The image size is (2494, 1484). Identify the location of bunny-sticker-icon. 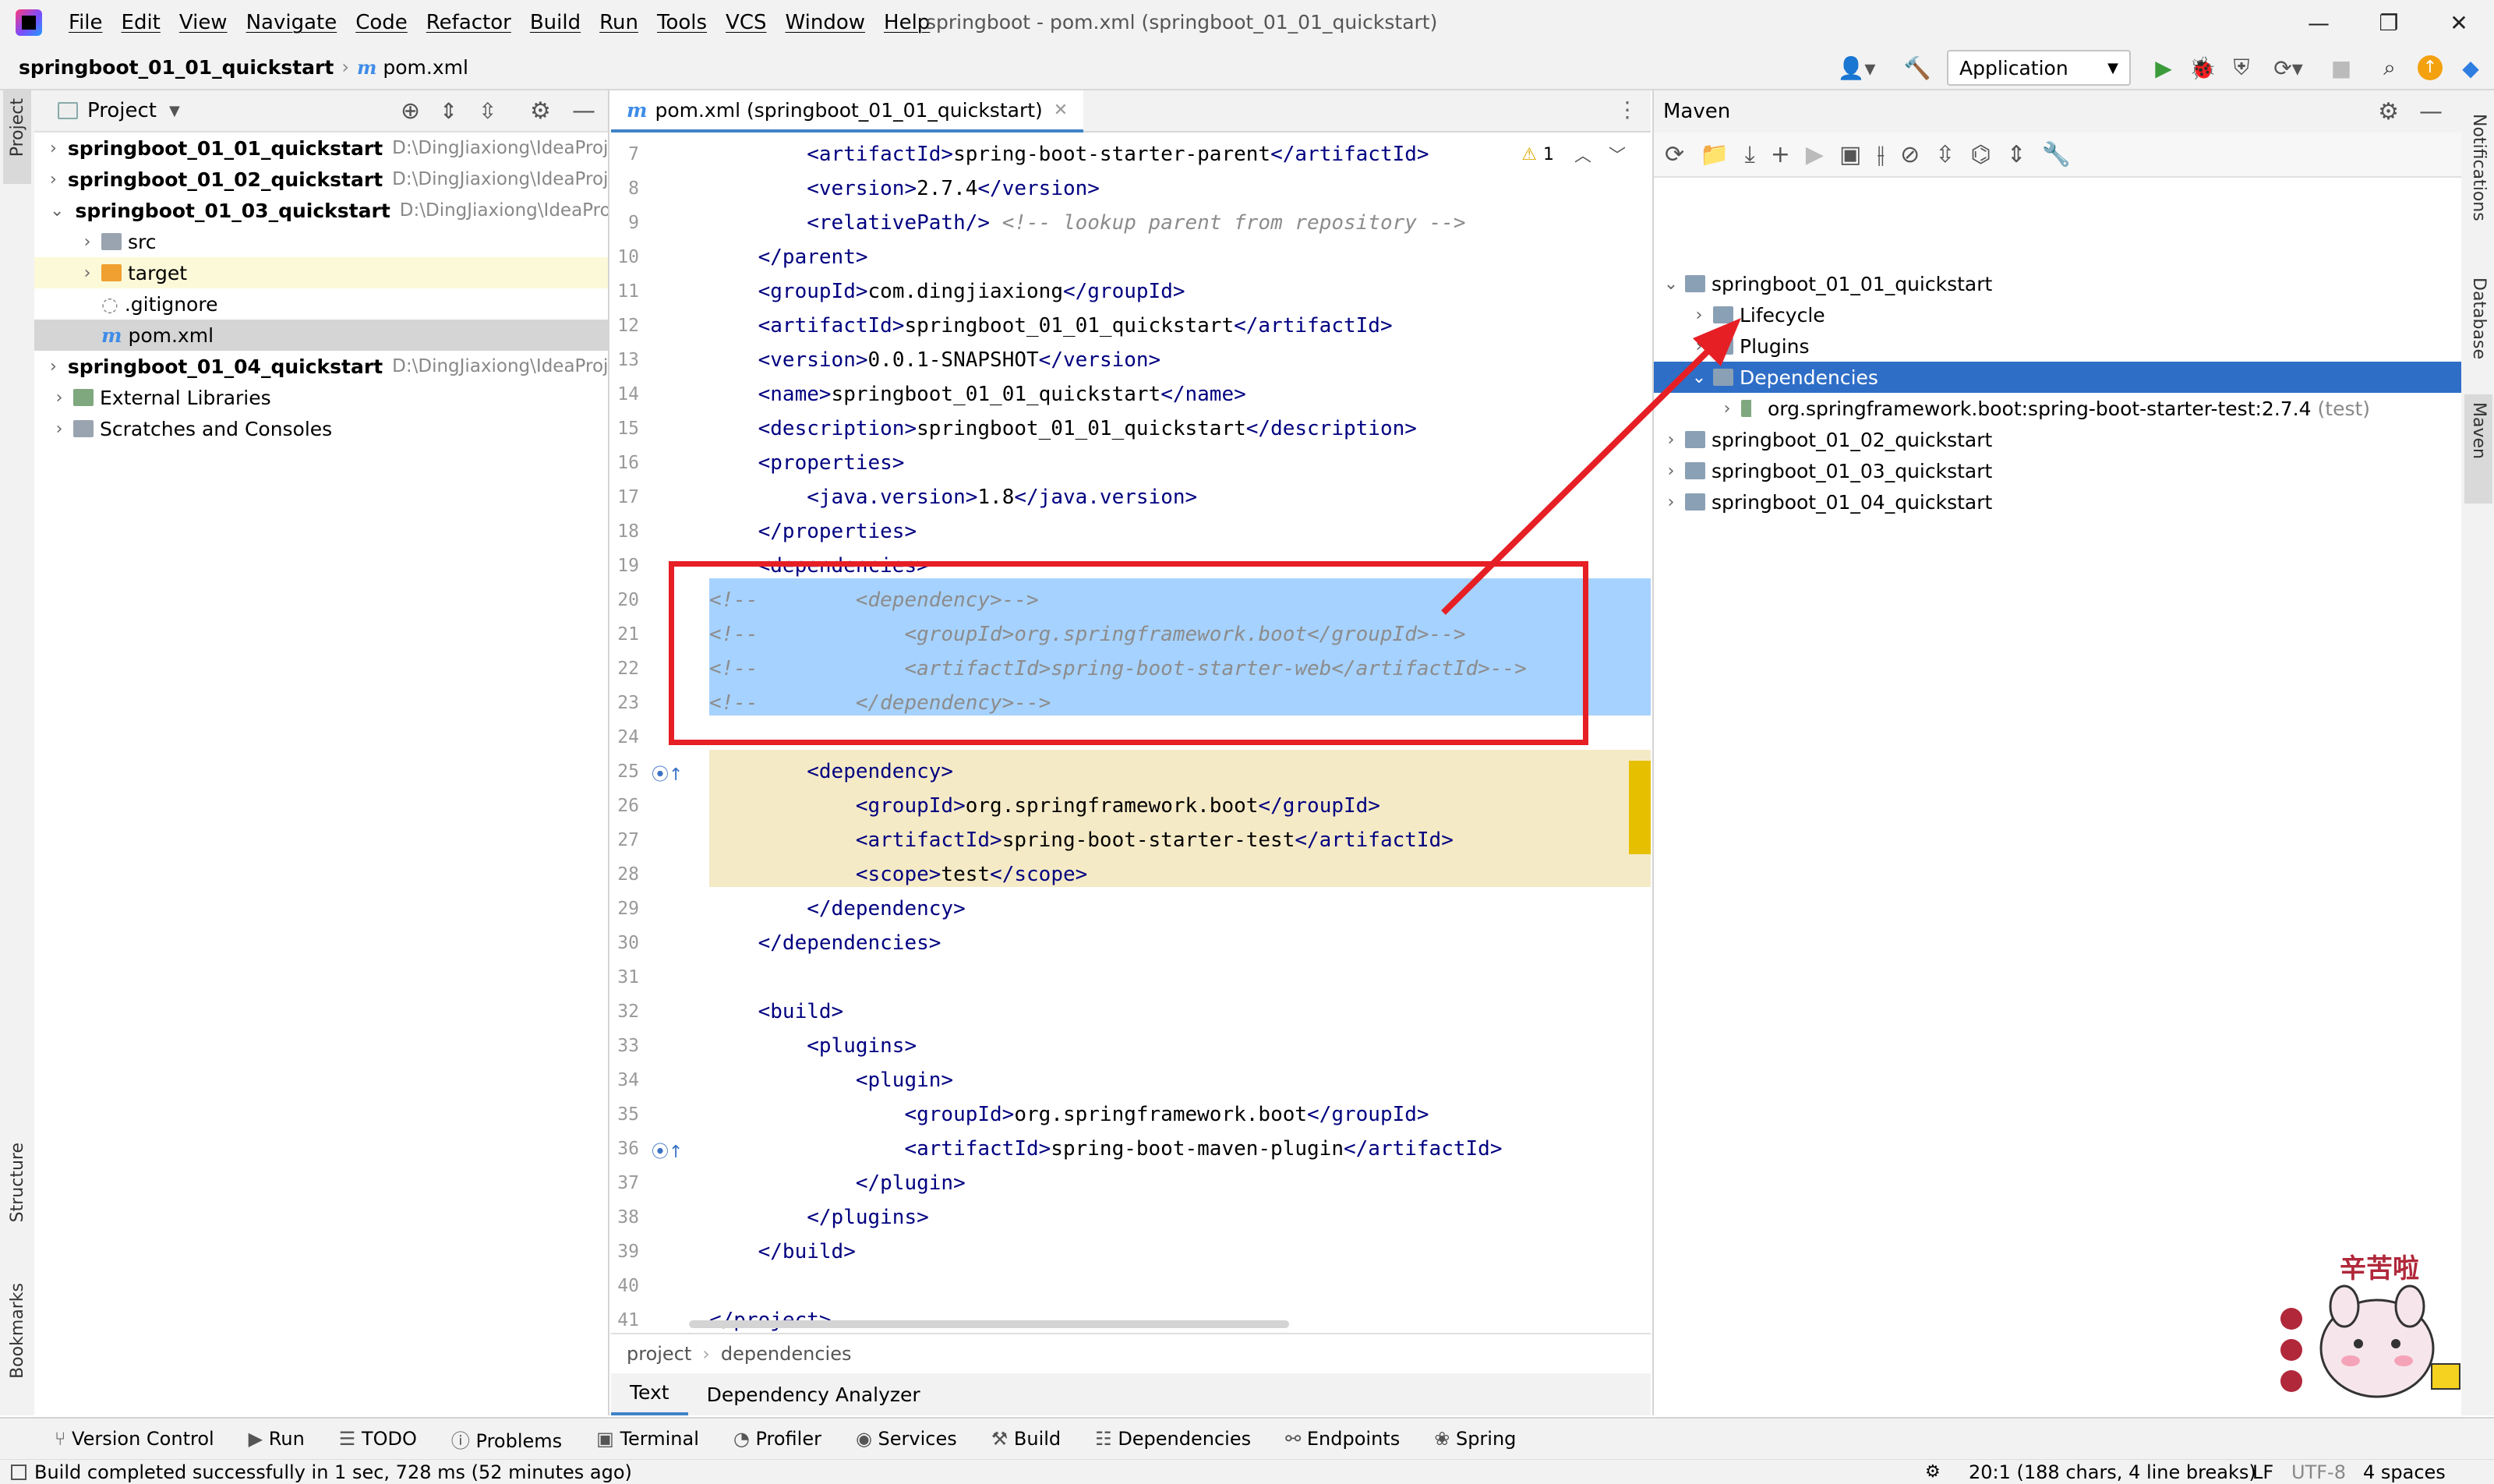
(2370, 1341).